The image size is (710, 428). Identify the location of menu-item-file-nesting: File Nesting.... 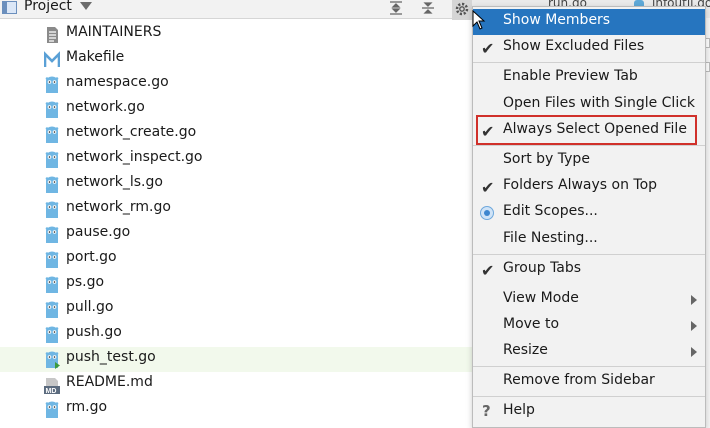
(589, 240).